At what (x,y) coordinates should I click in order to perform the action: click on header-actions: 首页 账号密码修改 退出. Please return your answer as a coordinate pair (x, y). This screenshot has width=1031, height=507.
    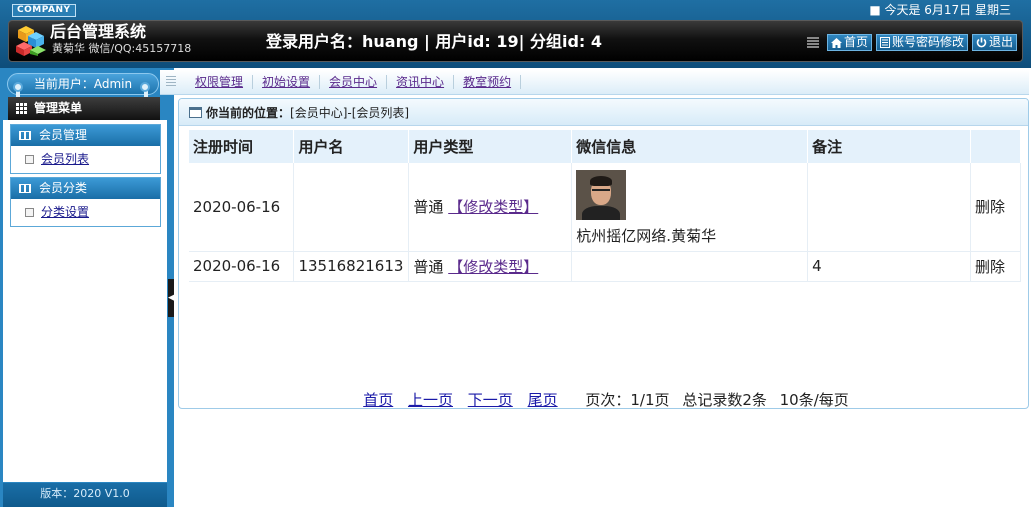
    Looking at the image, I should click on (911, 42).